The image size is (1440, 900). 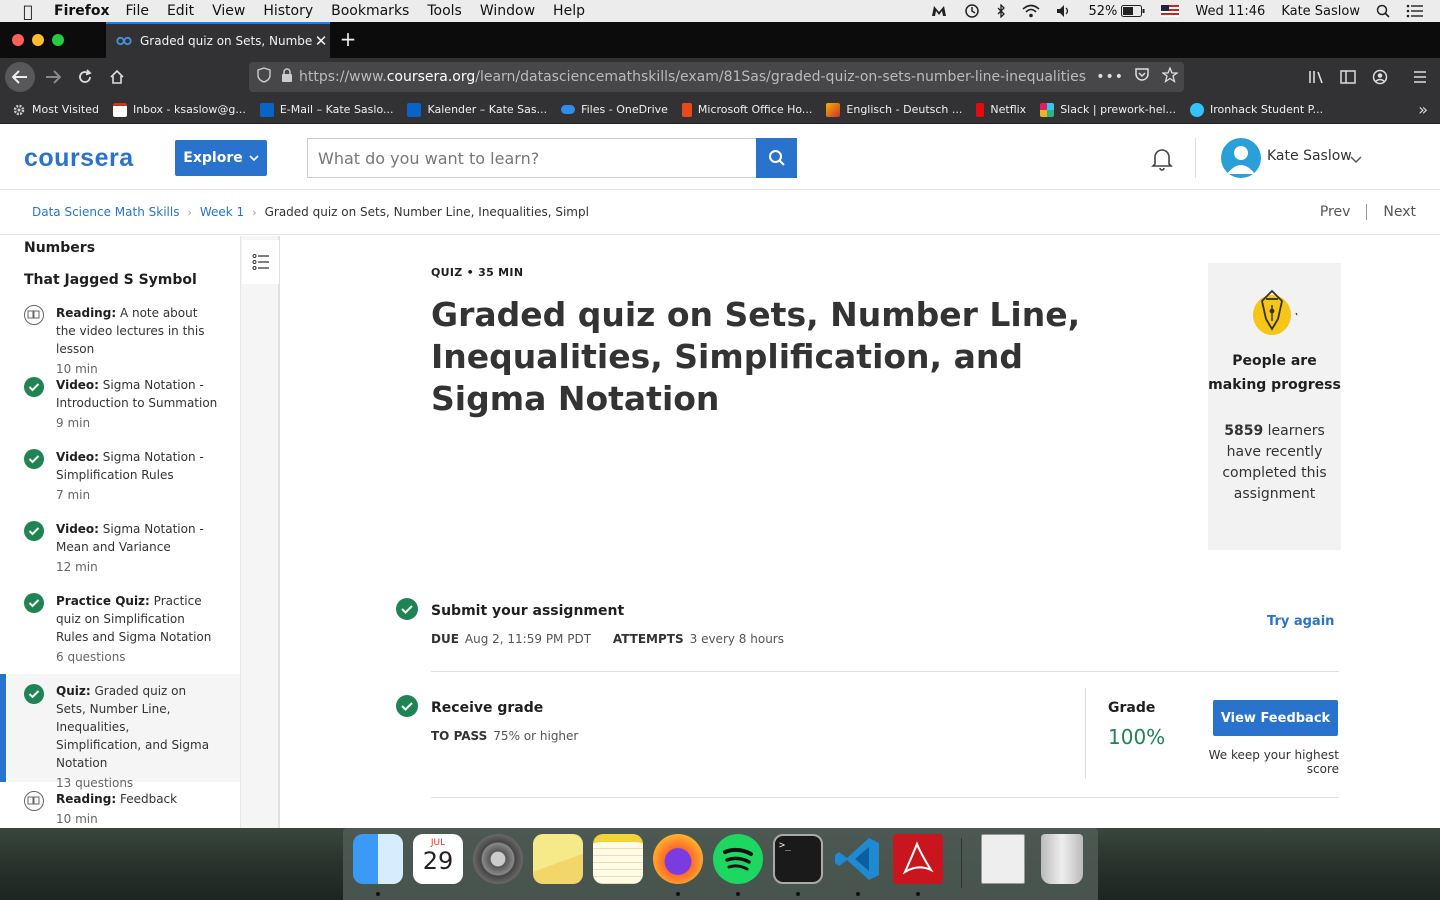 What do you see at coordinates (487, 708) in the screenshot?
I see `receive-grade-title: Receive grade` at bounding box center [487, 708].